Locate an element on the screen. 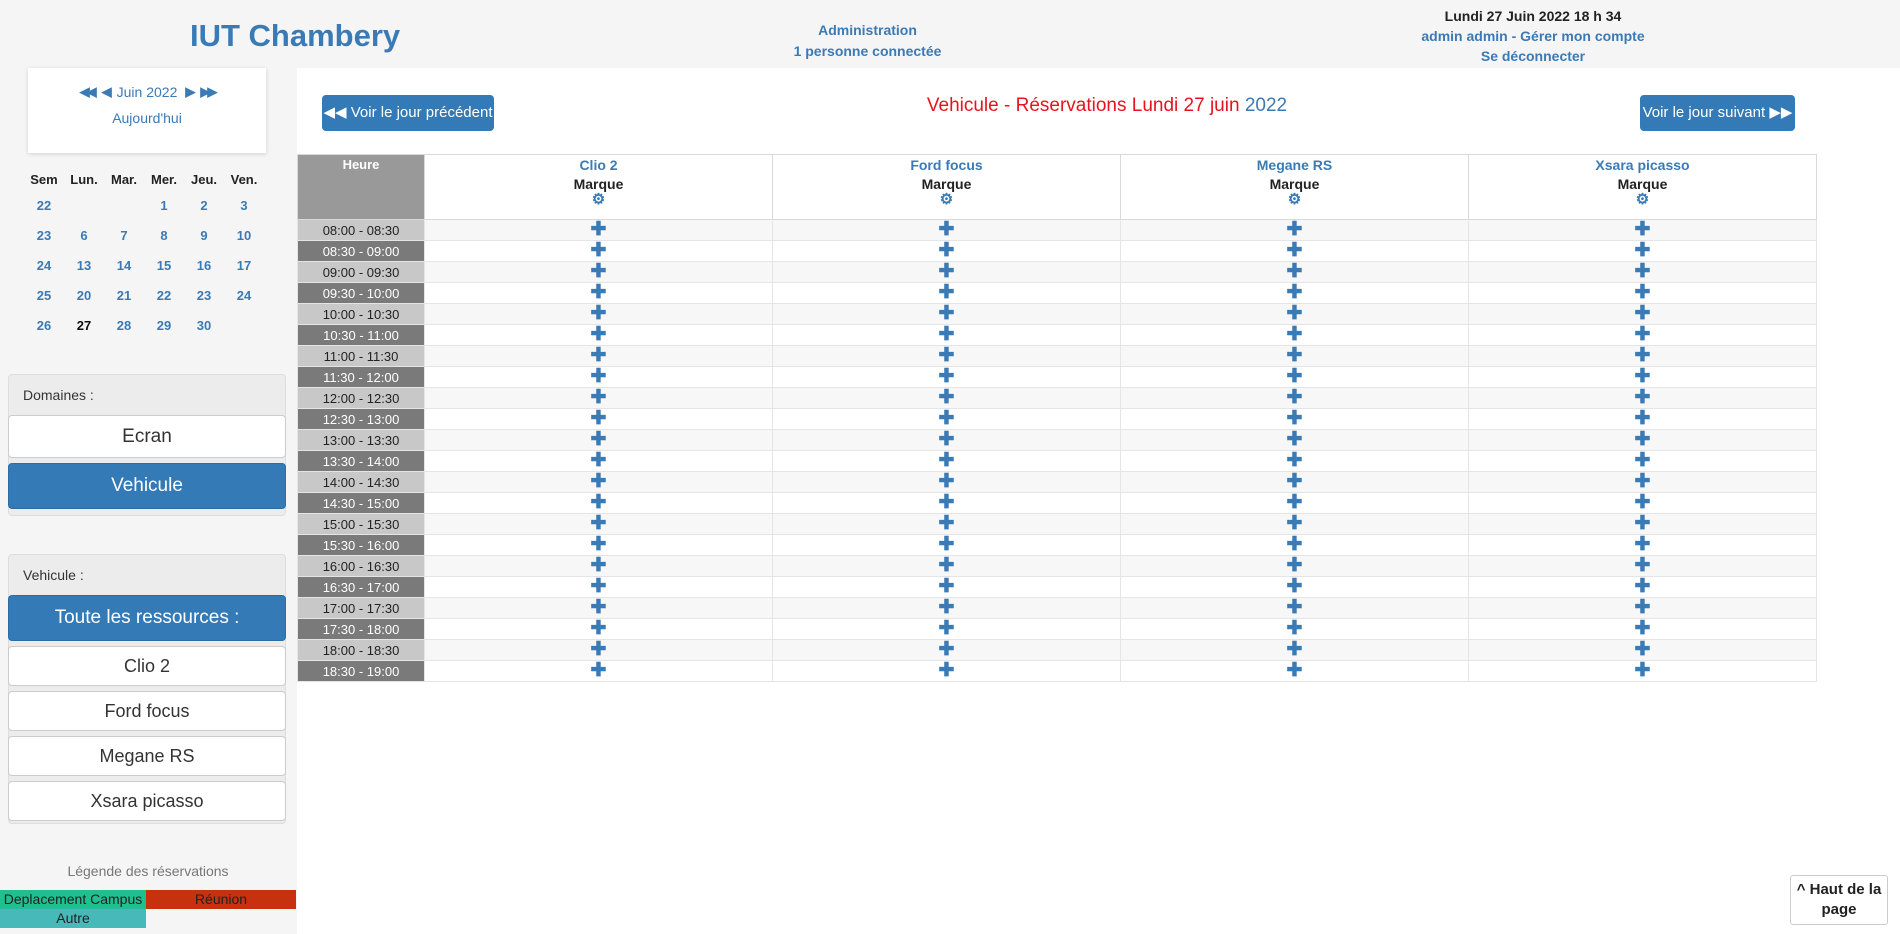 This screenshot has width=1900, height=934. domain-button-ecran: Ecran is located at coordinates (147, 436).